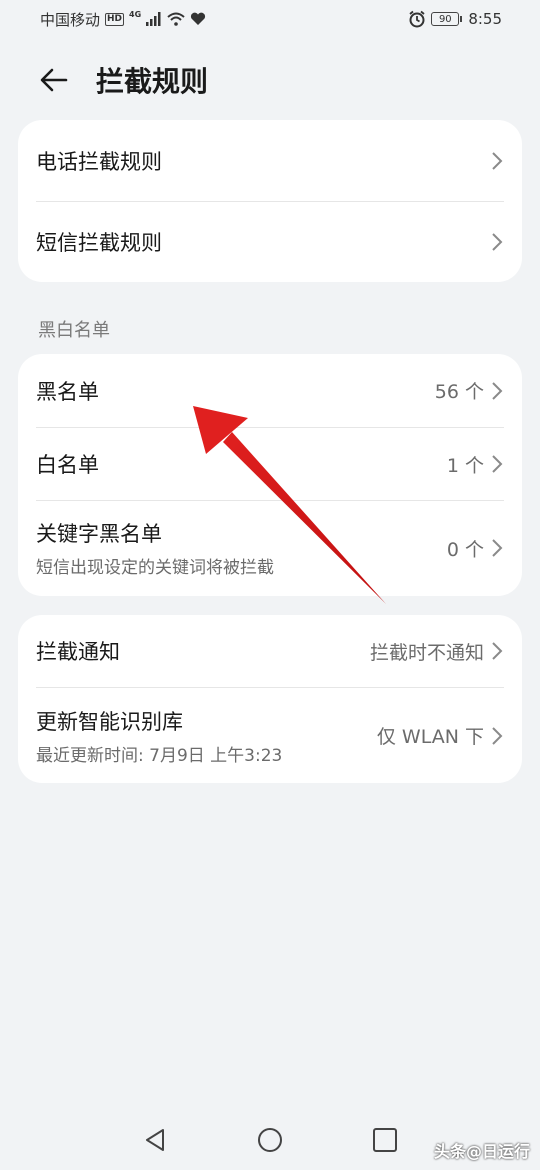  I want to click on update-recognition-library-item: 更新智能识别库 最近更新时间: 7月9日 上午3:23 仅 WLAN 下, so click(270, 735).